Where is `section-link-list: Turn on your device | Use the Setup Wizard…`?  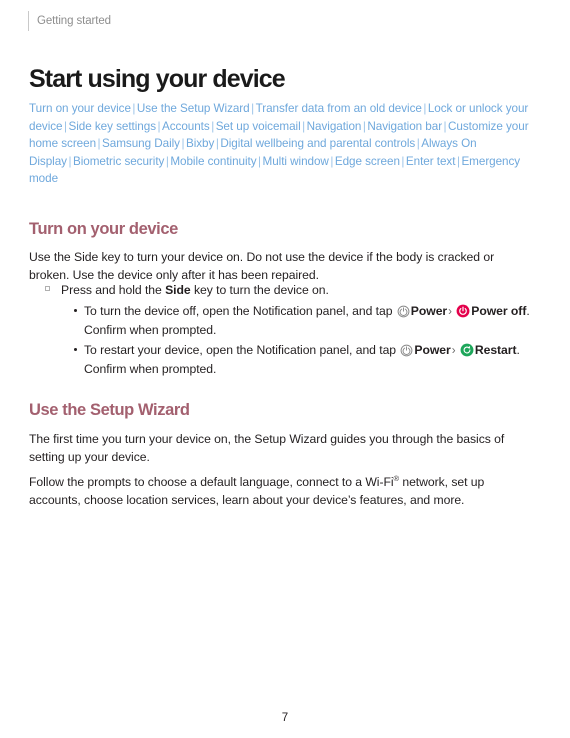
section-link-list: Turn on your device | Use the Setup Wizard… is located at coordinates (279, 144).